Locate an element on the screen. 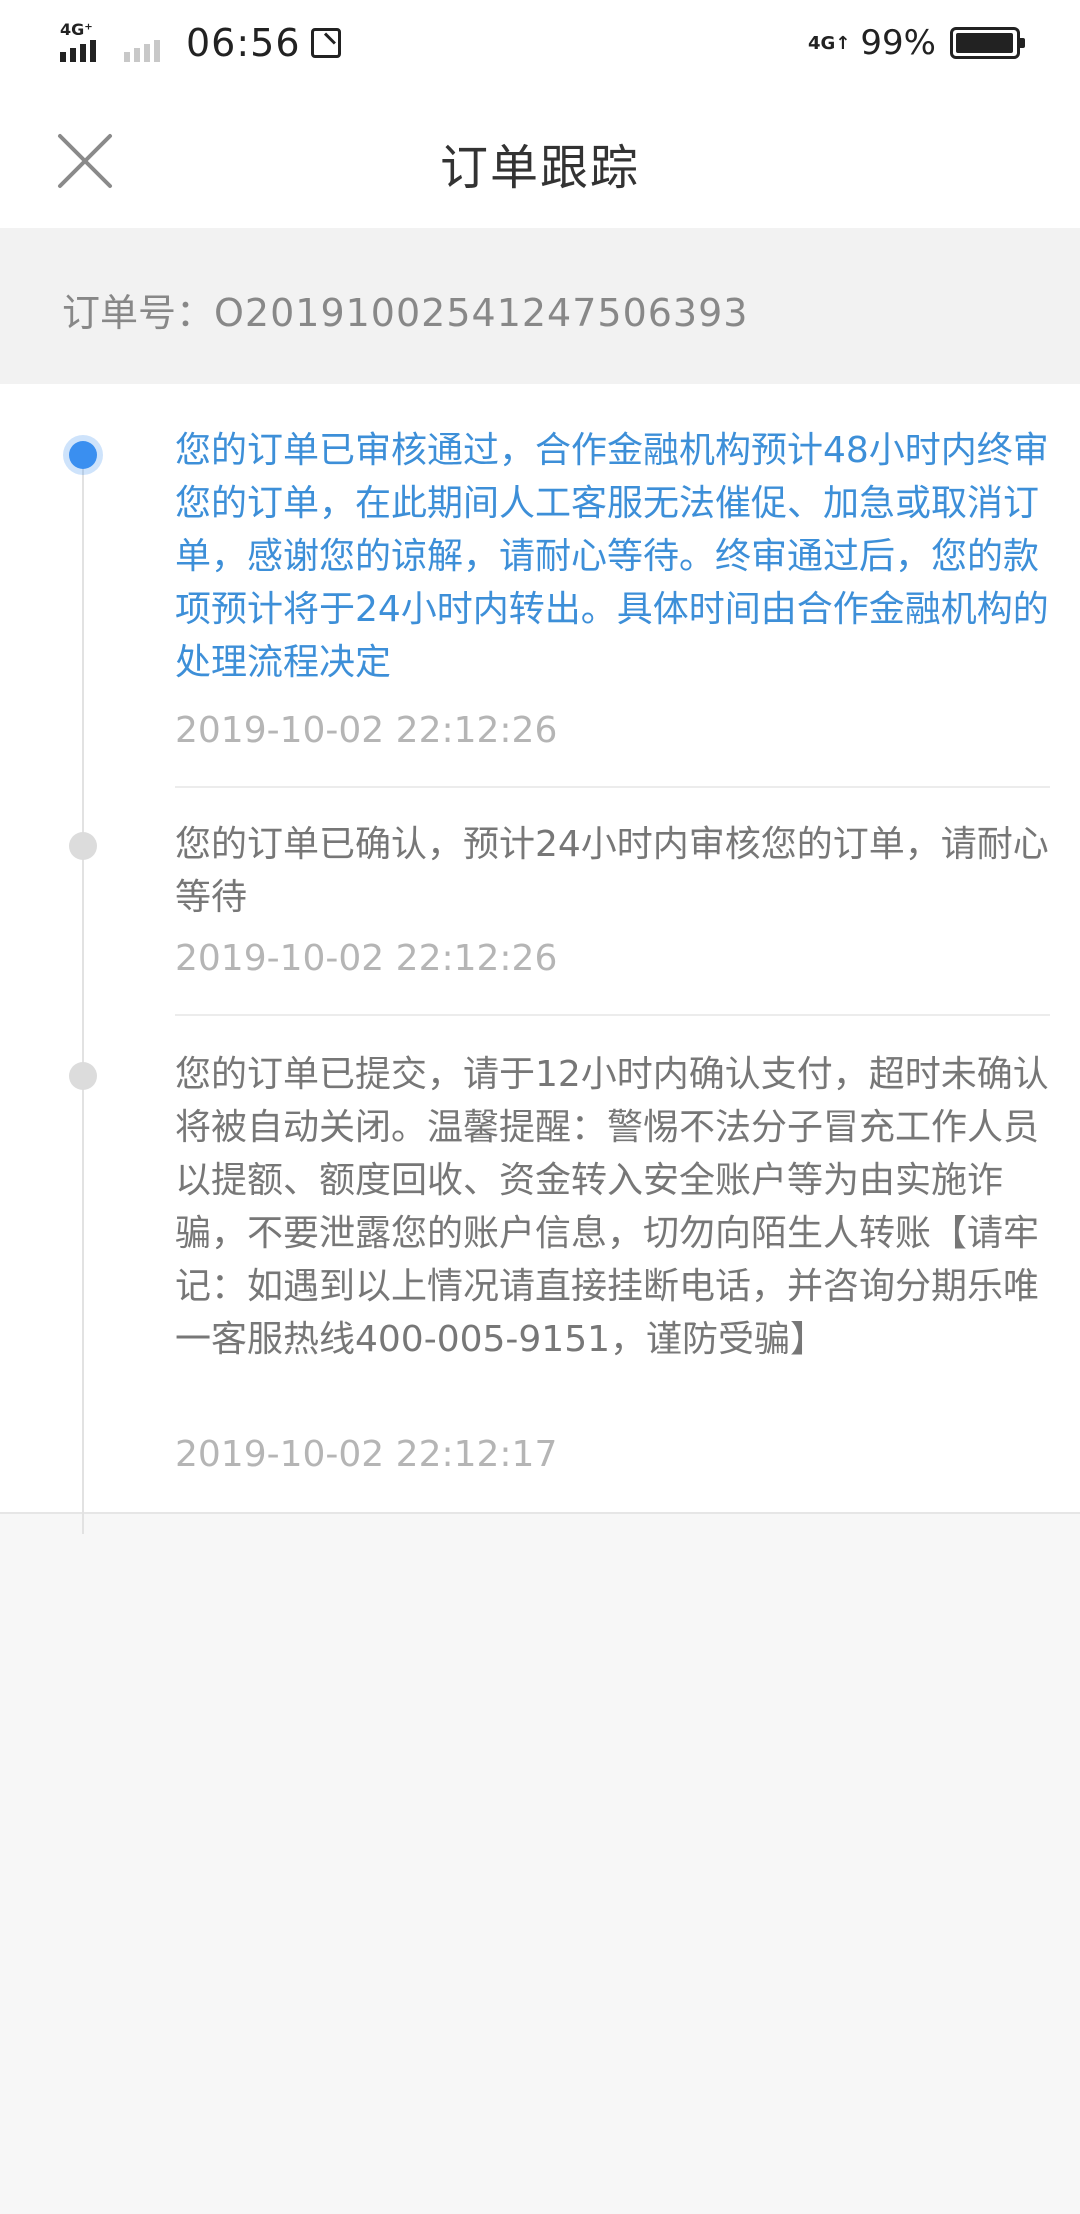 The height and width of the screenshot is (2214, 1080). timeline-entry-text: 您的订单已确认，预计24小时内审核您的订单，请耐心等待 is located at coordinates (612, 871).